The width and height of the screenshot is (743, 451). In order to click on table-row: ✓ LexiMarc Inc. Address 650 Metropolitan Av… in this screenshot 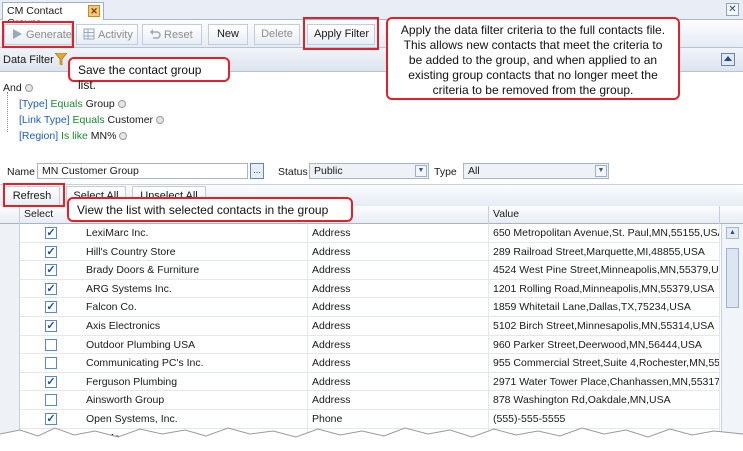, I will do `click(360, 233)`.